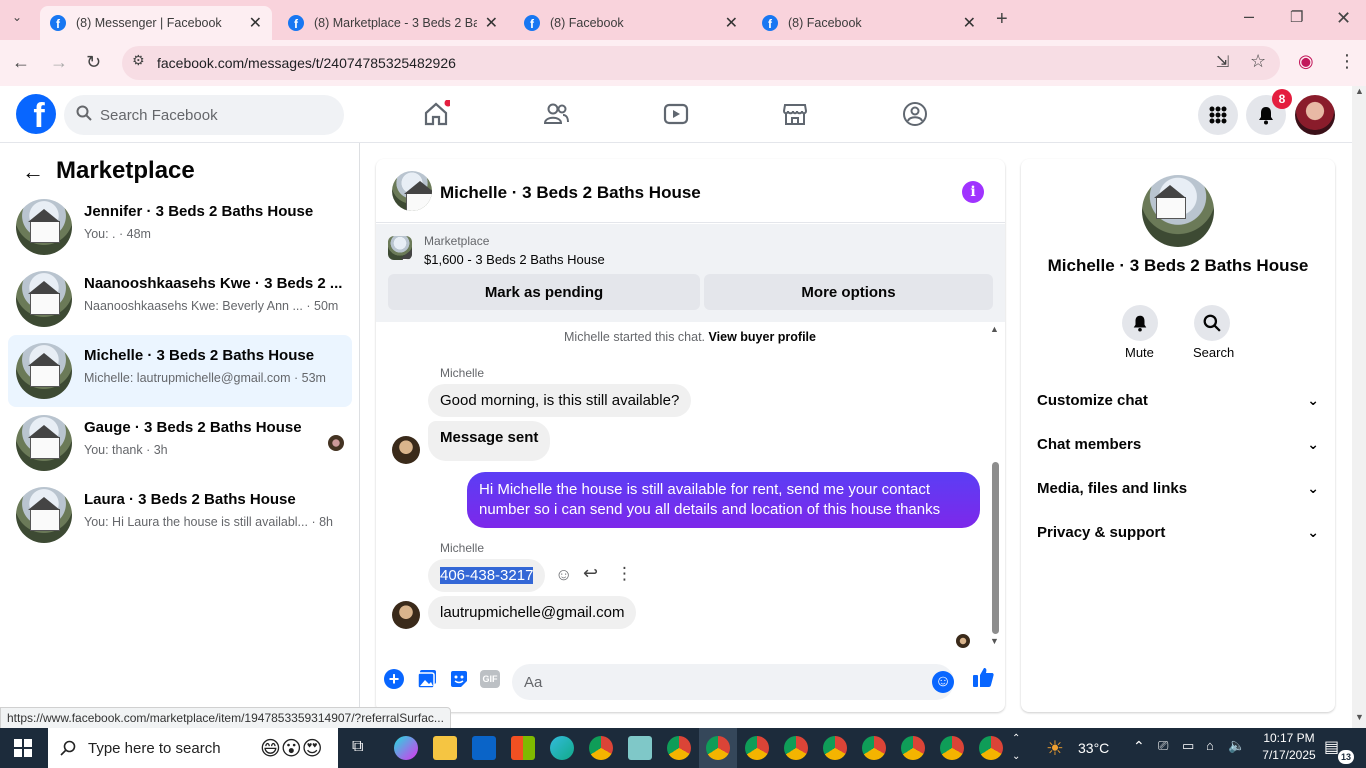  What do you see at coordinates (406, 748) in the screenshot?
I see `copilot-app-icon` at bounding box center [406, 748].